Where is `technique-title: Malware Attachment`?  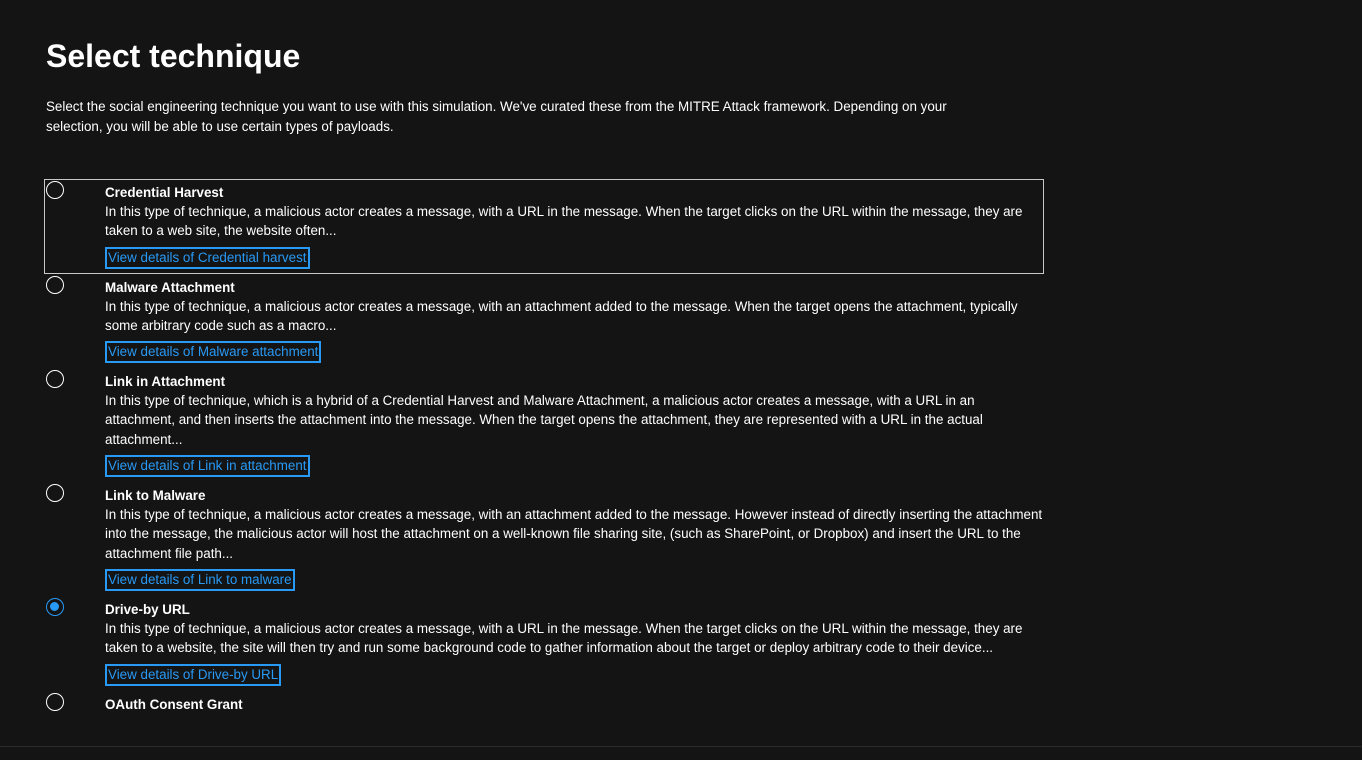
technique-title: Malware Attachment is located at coordinates (170, 287).